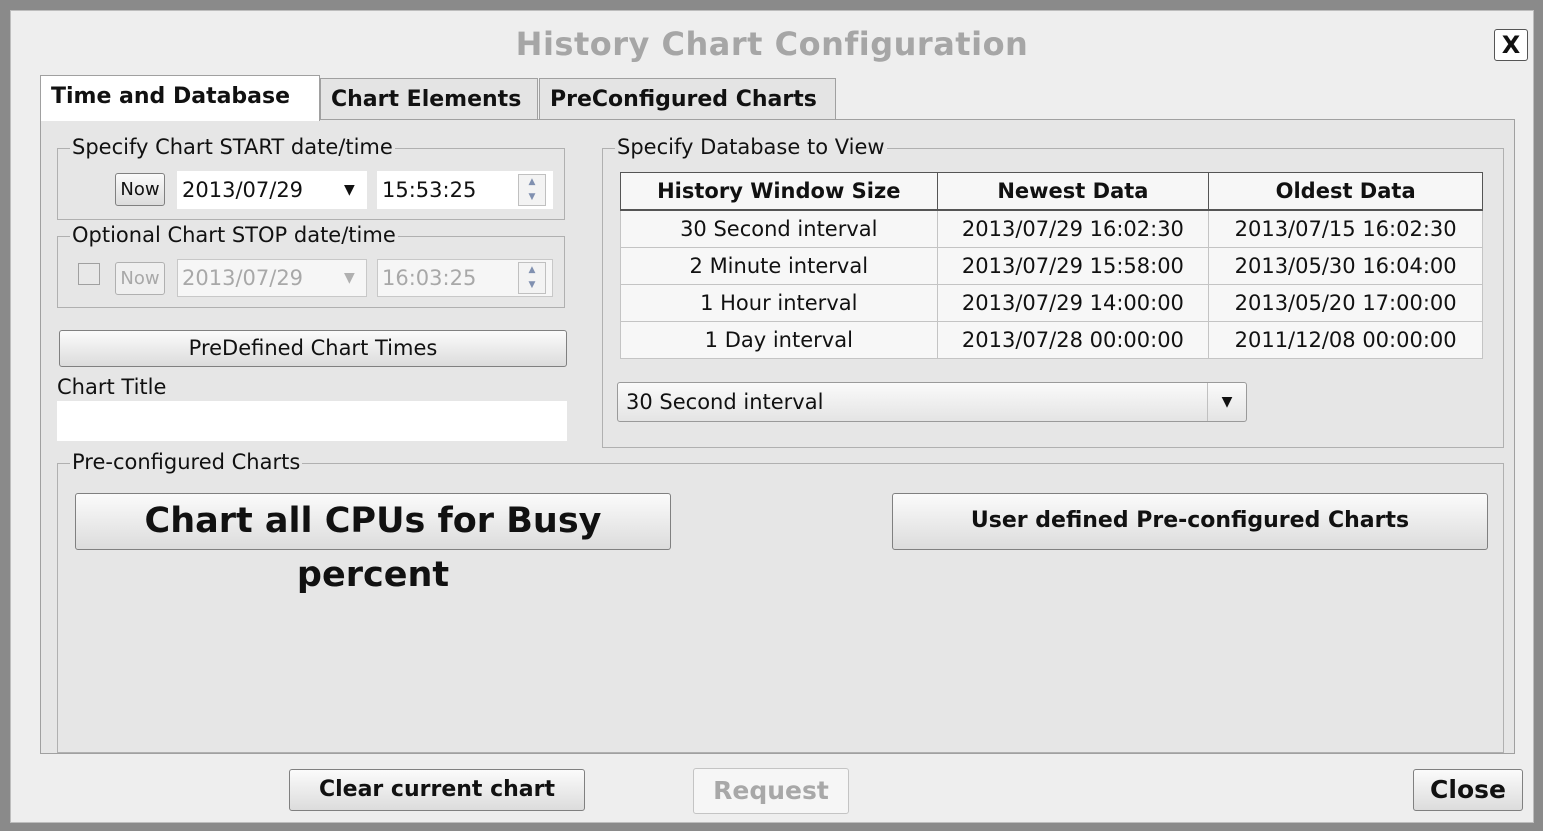  What do you see at coordinates (373, 544) in the screenshot?
I see `chart-all-cpus-button: Chart all CPUs for Busy percent` at bounding box center [373, 544].